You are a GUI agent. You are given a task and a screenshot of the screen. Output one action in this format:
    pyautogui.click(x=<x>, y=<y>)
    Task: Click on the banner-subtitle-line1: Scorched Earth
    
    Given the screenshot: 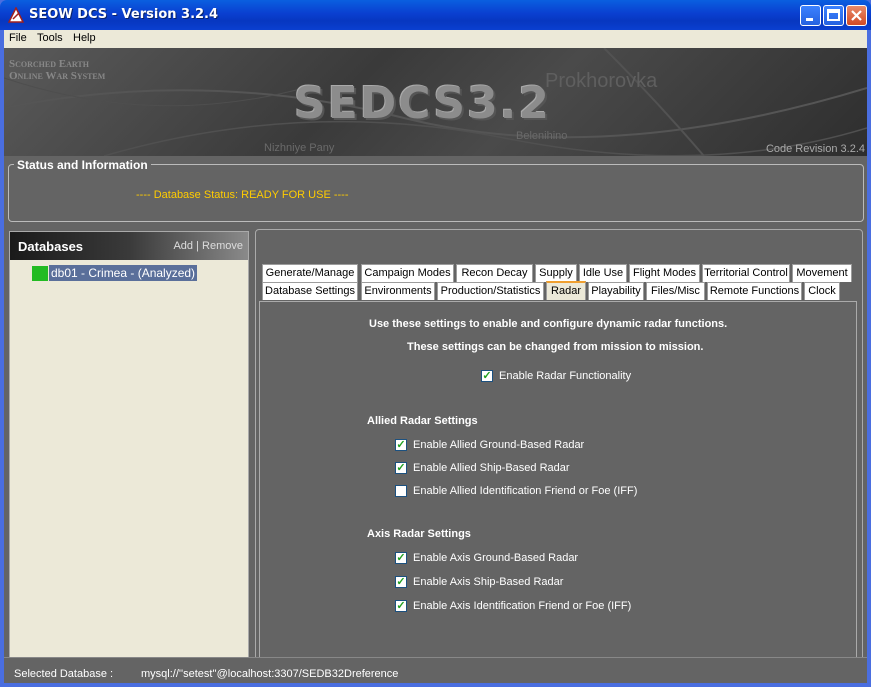 What is the action you would take?
    pyautogui.click(x=49, y=64)
    